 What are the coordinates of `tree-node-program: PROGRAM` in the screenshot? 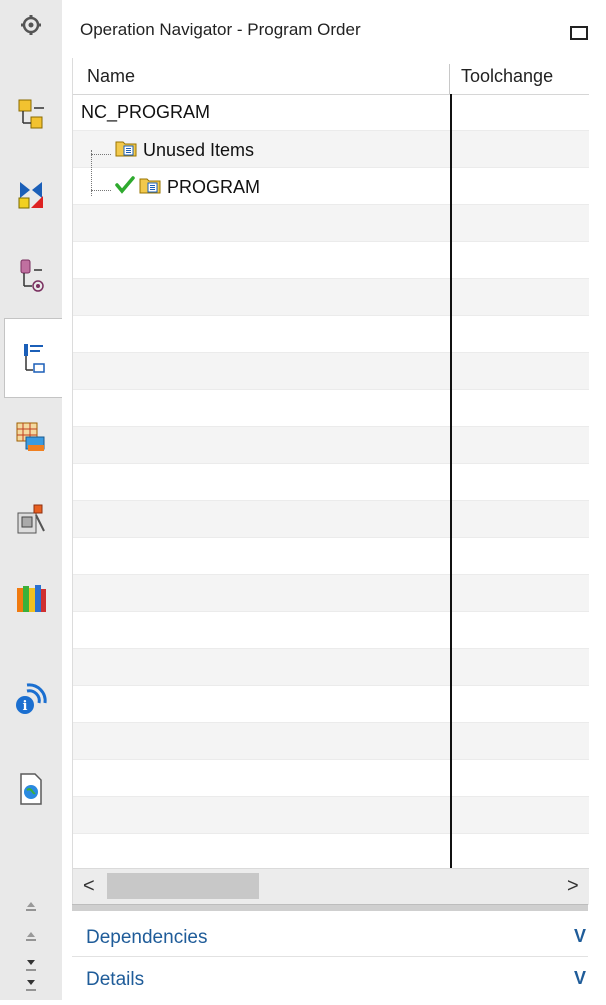 It's located at (187, 187).